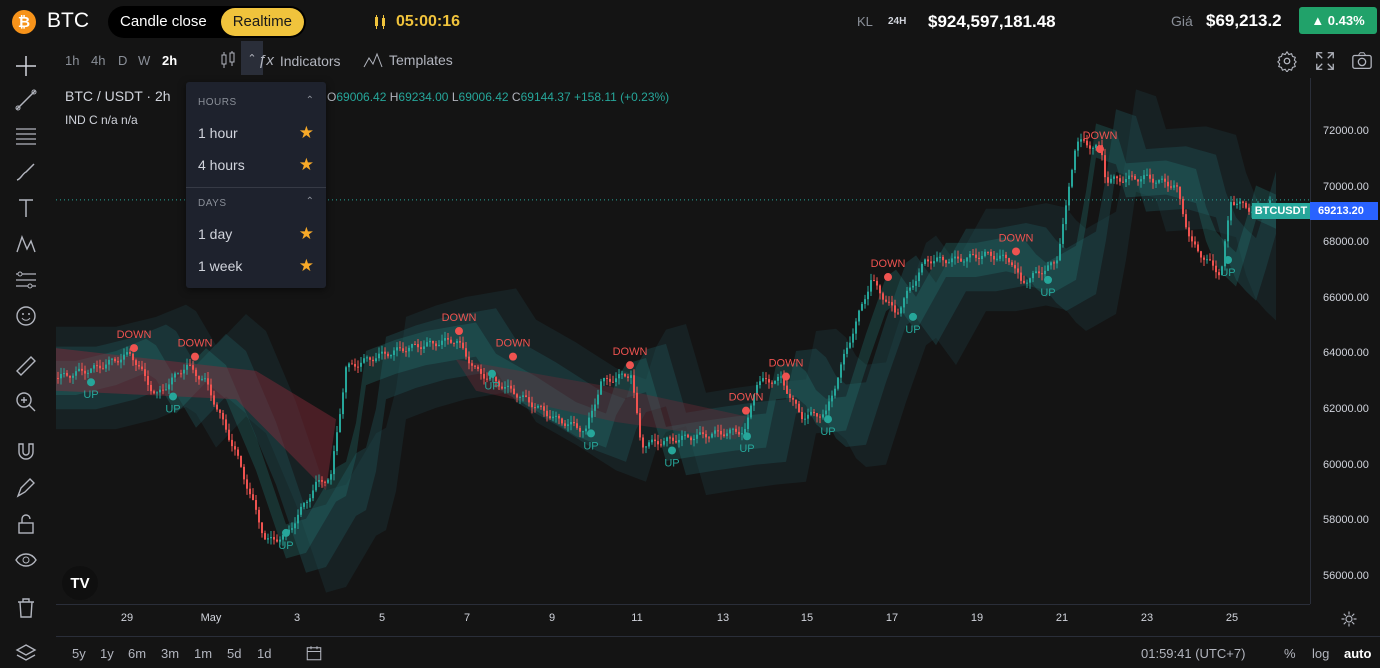  What do you see at coordinates (683, 619) in the screenshot?
I see `time-axis: 29 May 3 5 7 9 11 13 15 17 19 21 23 25` at bounding box center [683, 619].